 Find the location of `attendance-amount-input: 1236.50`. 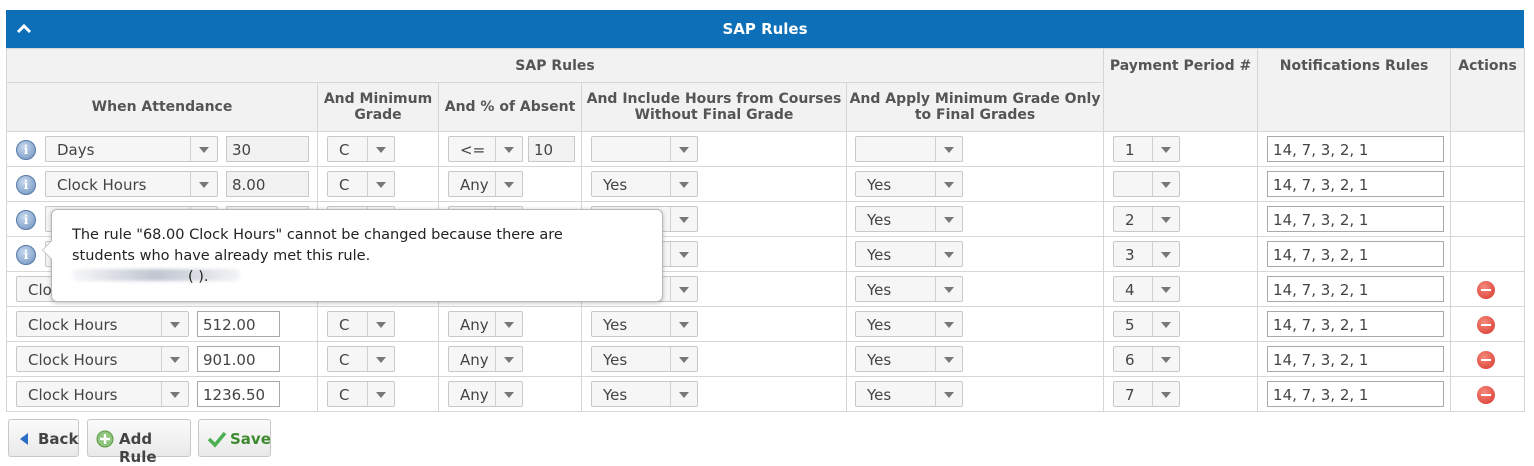

attendance-amount-input: 1236.50 is located at coordinates (238, 394).